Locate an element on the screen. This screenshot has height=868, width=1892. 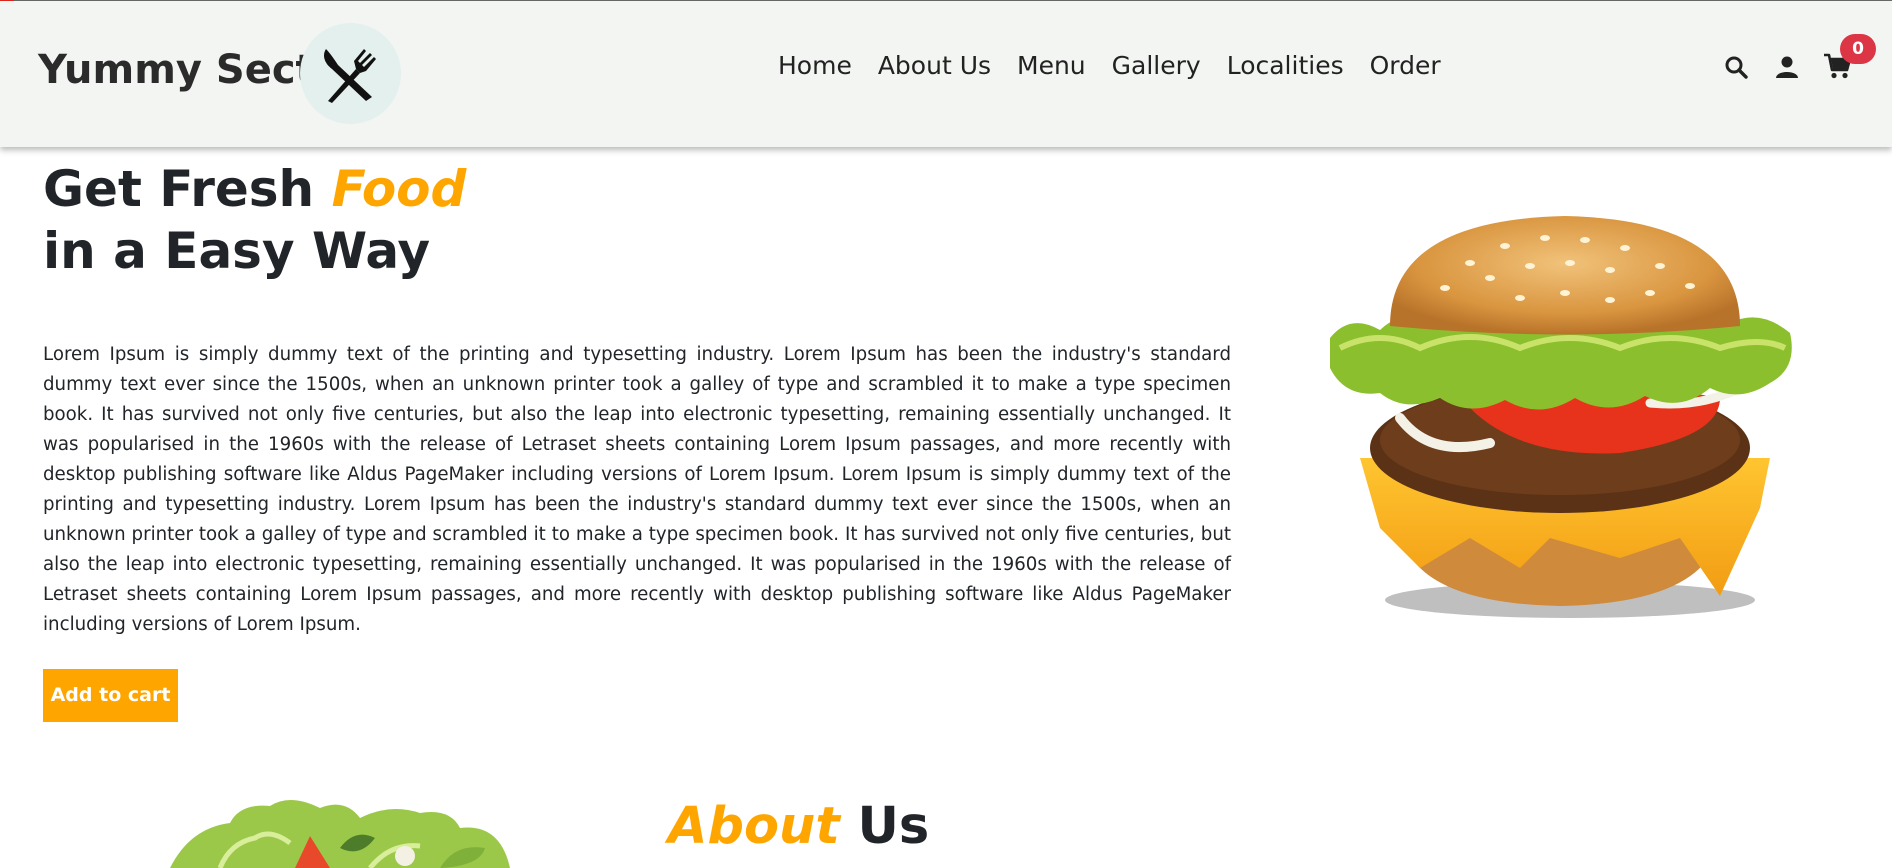
about-title: About Us is located at coordinates (798, 826).